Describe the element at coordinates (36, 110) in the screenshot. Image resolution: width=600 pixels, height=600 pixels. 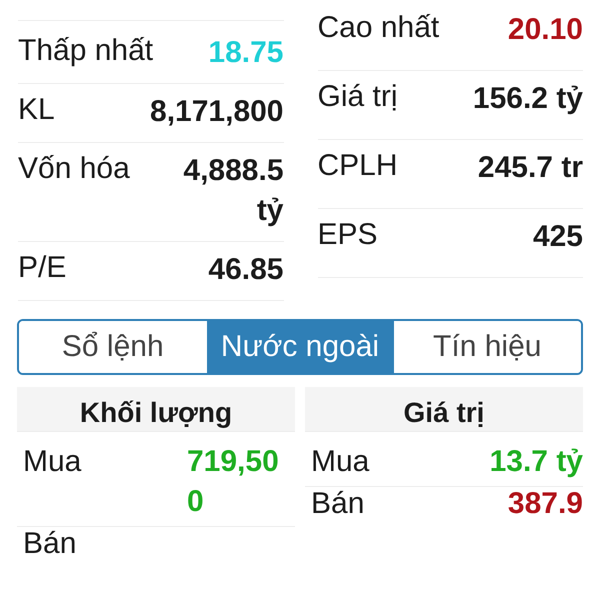
I see `stat-label: KL` at that location.